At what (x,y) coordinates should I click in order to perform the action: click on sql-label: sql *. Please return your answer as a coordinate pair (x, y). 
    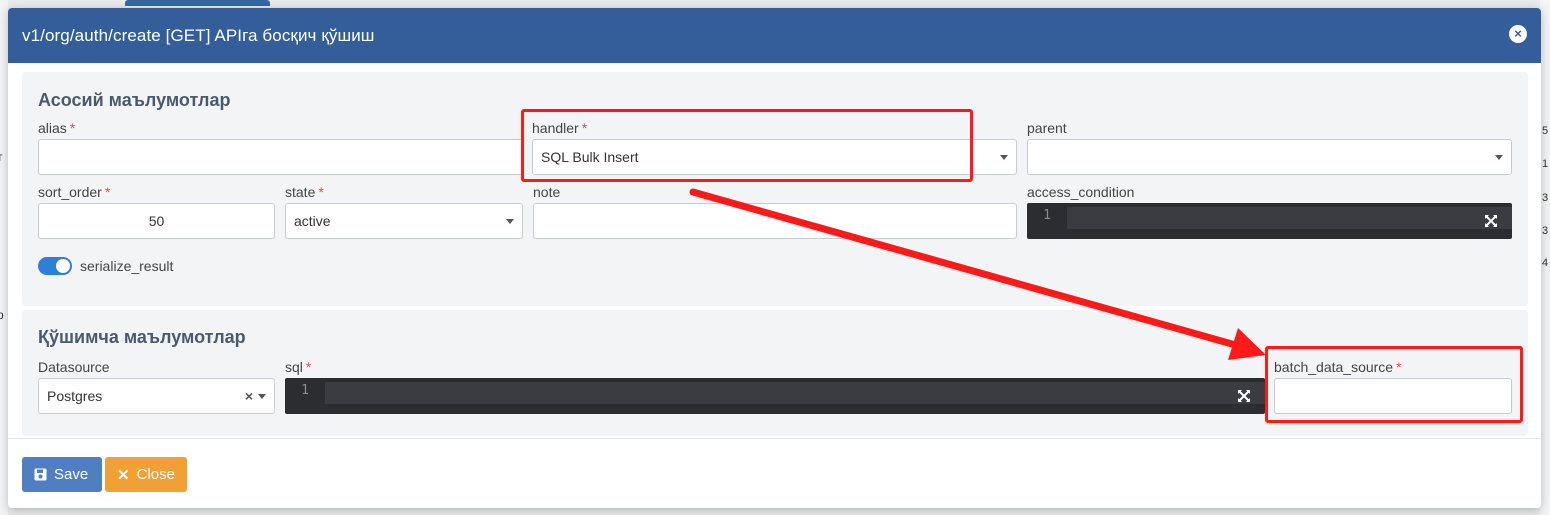
    Looking at the image, I should click on (298, 367).